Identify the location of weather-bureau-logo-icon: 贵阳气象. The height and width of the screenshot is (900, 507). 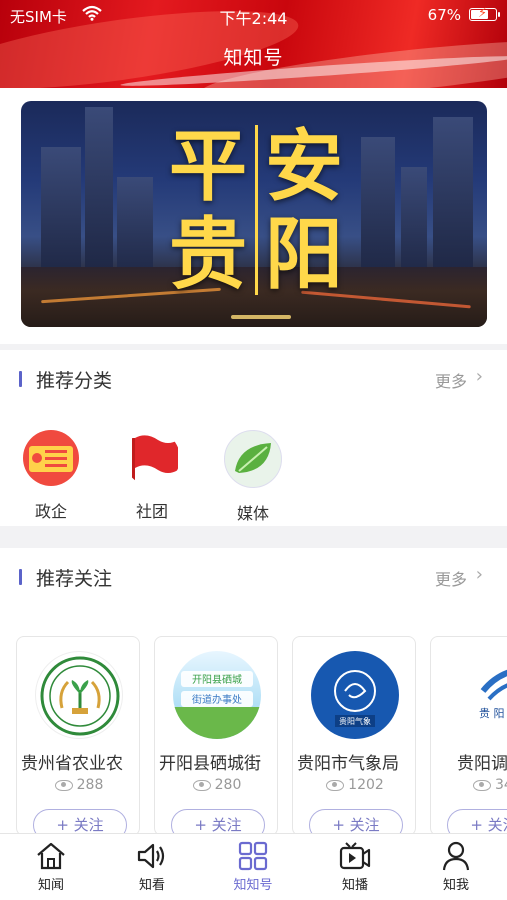
(355, 695).